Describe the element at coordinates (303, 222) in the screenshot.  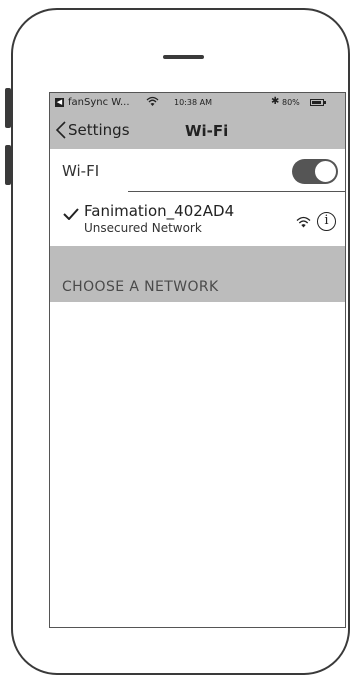
I see `wifi-signal-icon` at that location.